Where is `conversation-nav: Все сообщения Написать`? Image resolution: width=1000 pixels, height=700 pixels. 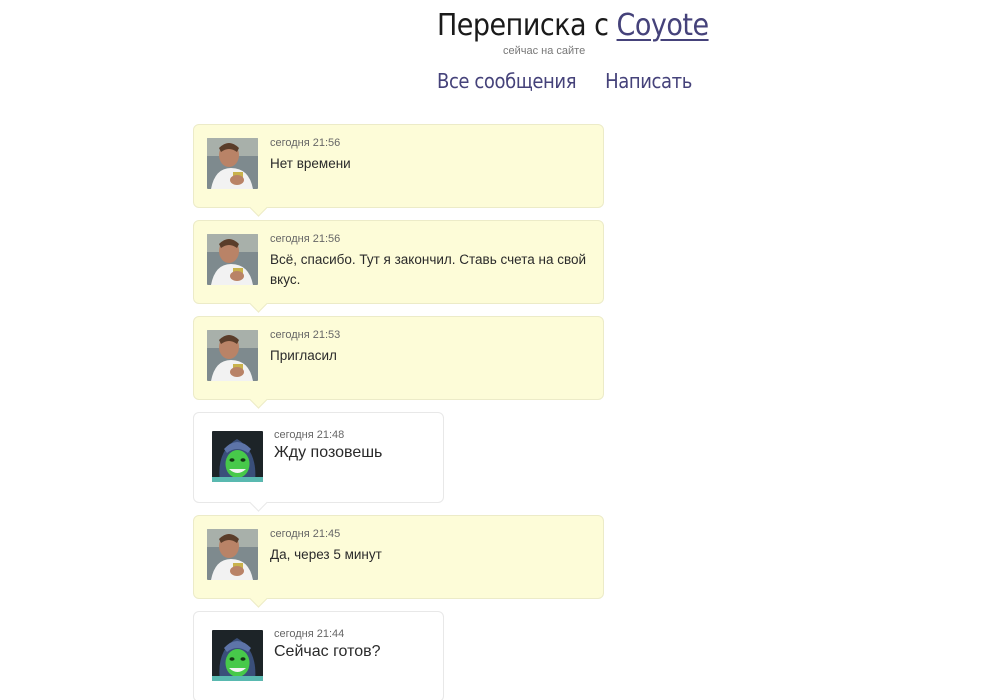
conversation-nav: Все сообщения Написать is located at coordinates (564, 81).